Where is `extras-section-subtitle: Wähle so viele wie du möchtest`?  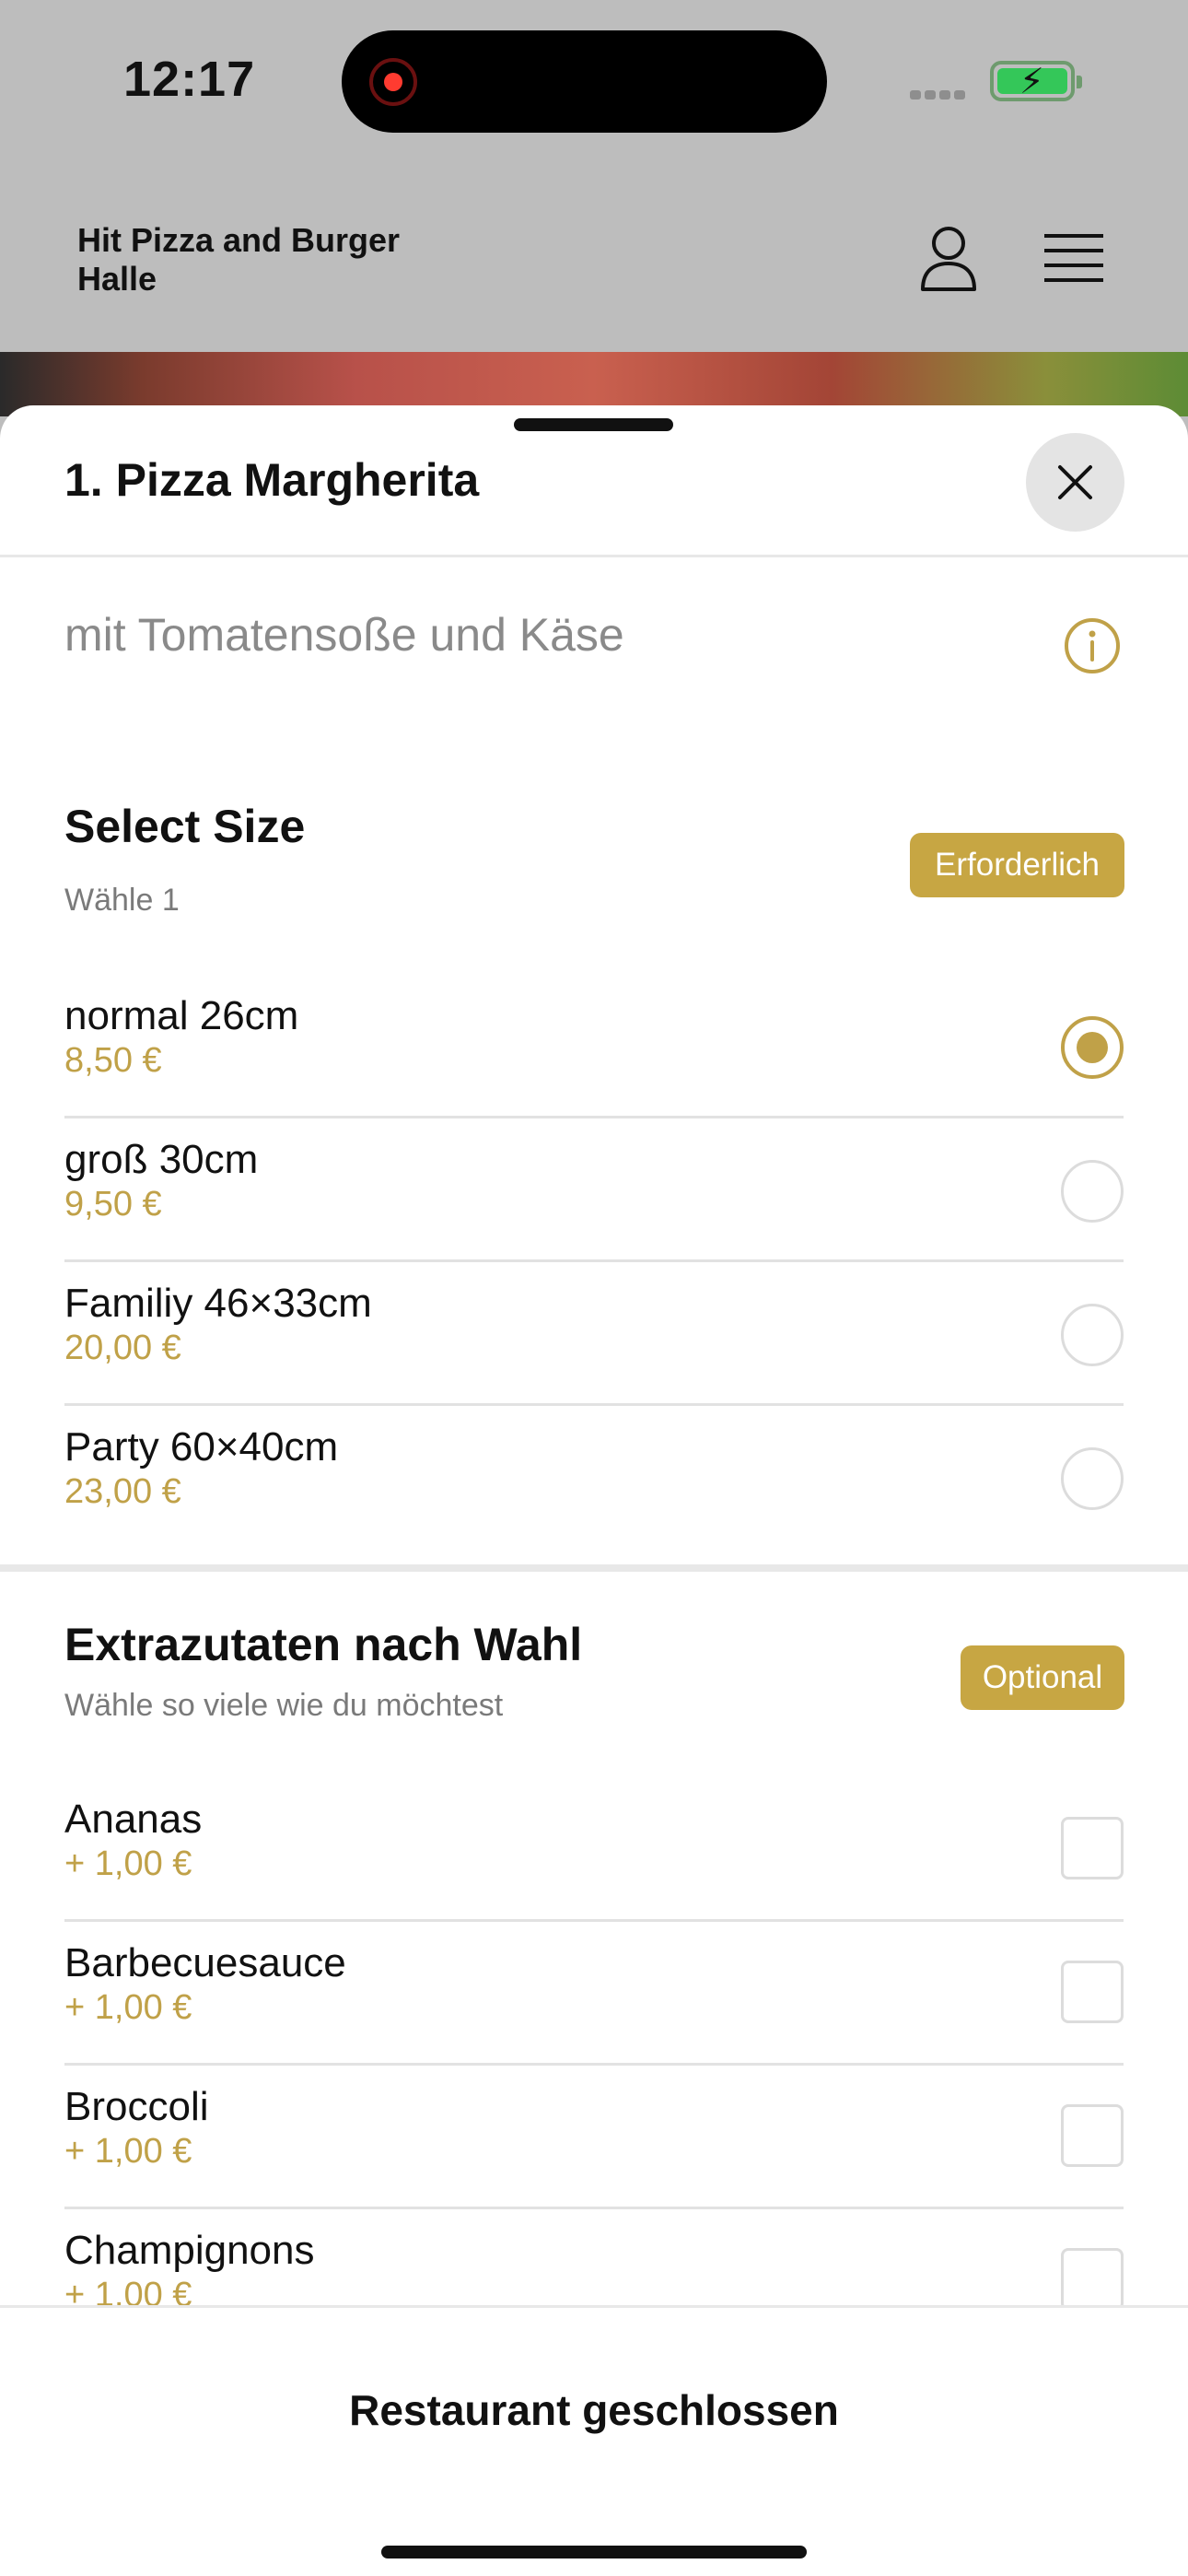
extras-section-subtitle: Wähle so viele wie du möchtest is located at coordinates (284, 1705).